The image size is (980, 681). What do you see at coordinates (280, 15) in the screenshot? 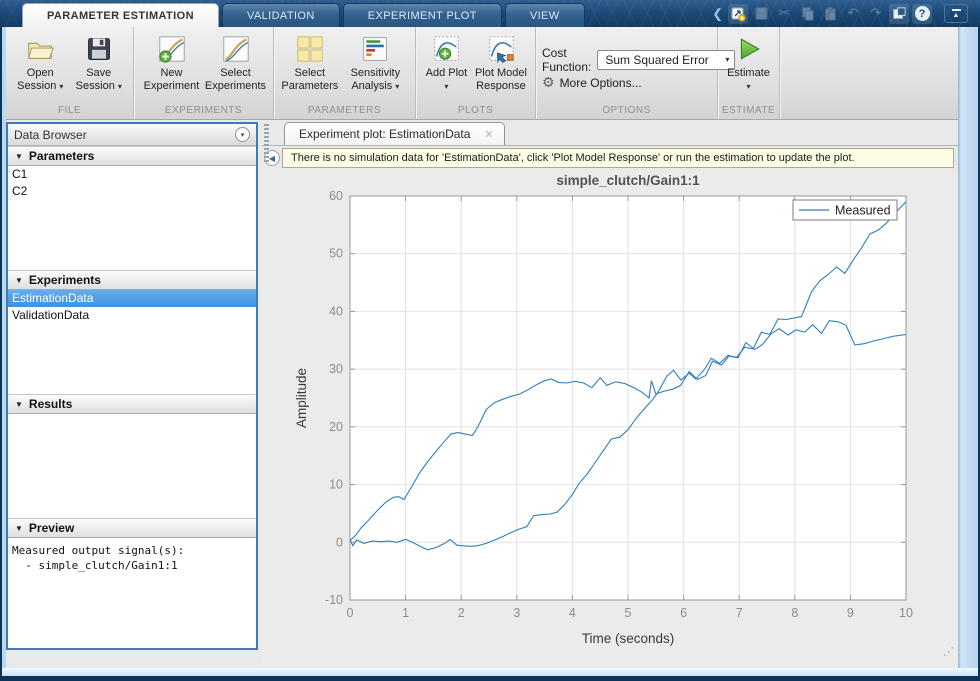
I see `ribbon-tab-validation: VALIDATION` at bounding box center [280, 15].